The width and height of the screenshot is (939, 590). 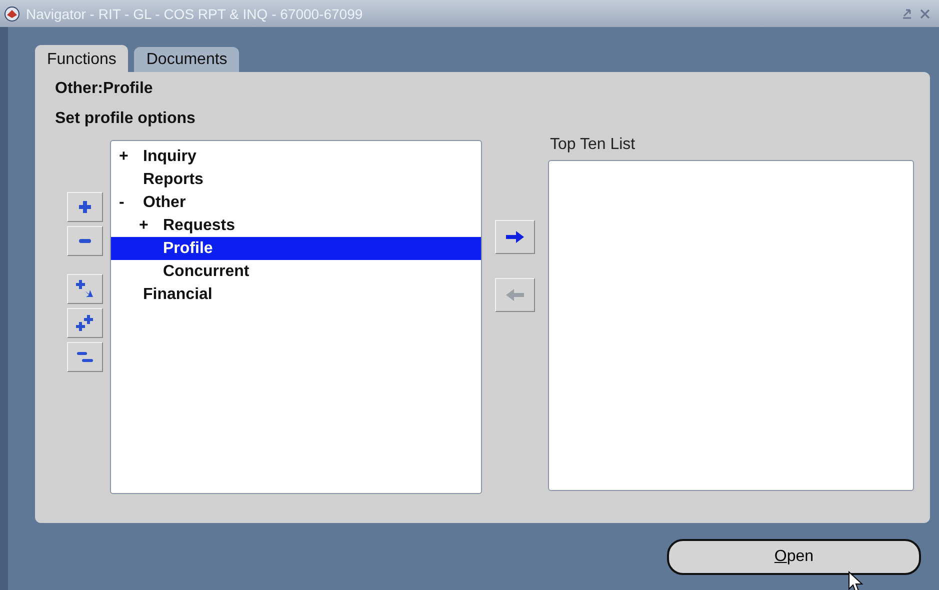 What do you see at coordinates (296, 225) in the screenshot?
I see `tree-item: + Requests` at bounding box center [296, 225].